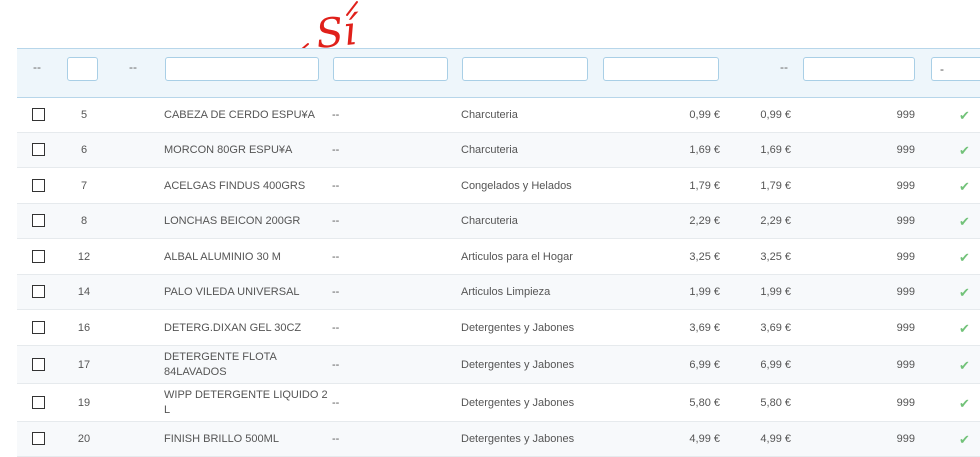 The height and width of the screenshot is (457, 980). I want to click on product-id: 12, so click(84, 257).